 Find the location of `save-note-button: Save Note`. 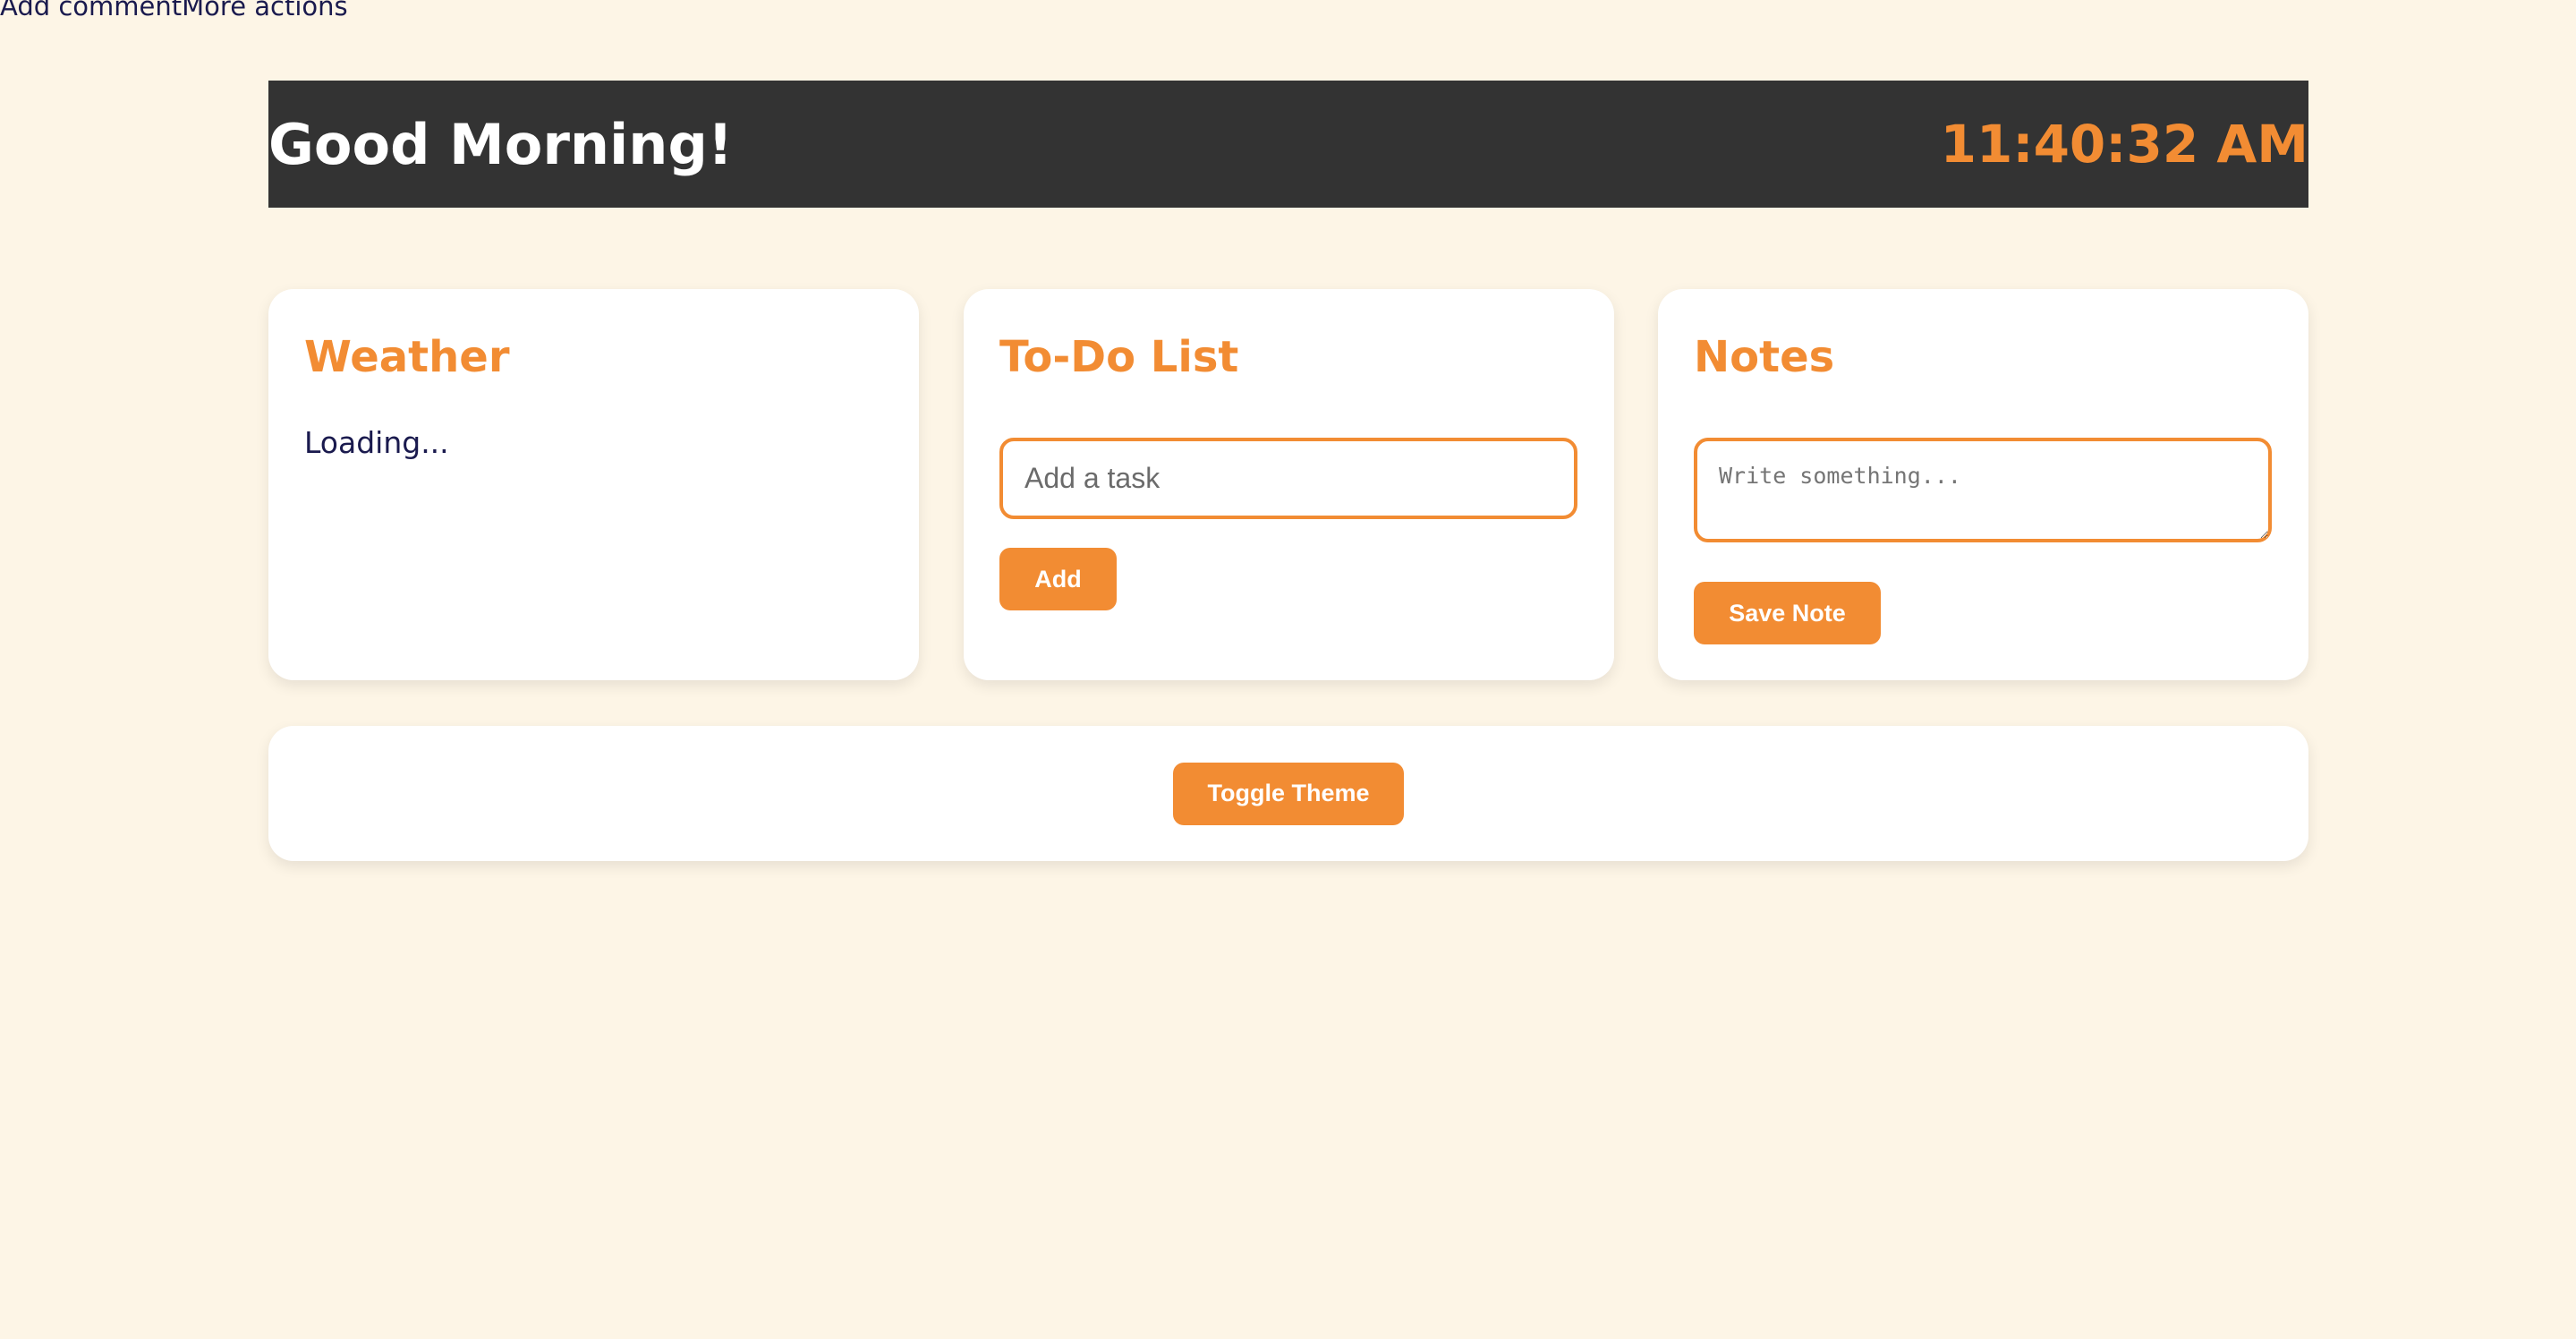

save-note-button: Save Note is located at coordinates (1787, 613).